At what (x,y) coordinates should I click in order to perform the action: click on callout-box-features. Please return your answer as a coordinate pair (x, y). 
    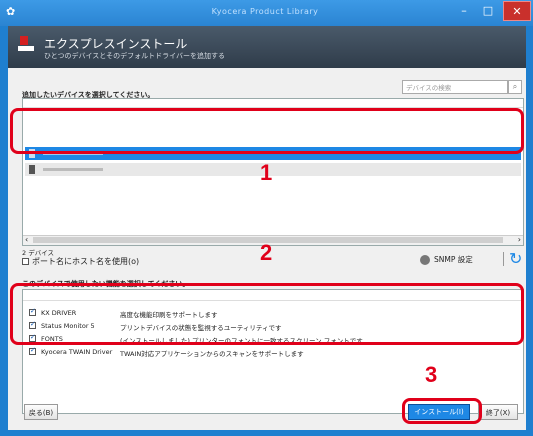
    Looking at the image, I should click on (267, 314).